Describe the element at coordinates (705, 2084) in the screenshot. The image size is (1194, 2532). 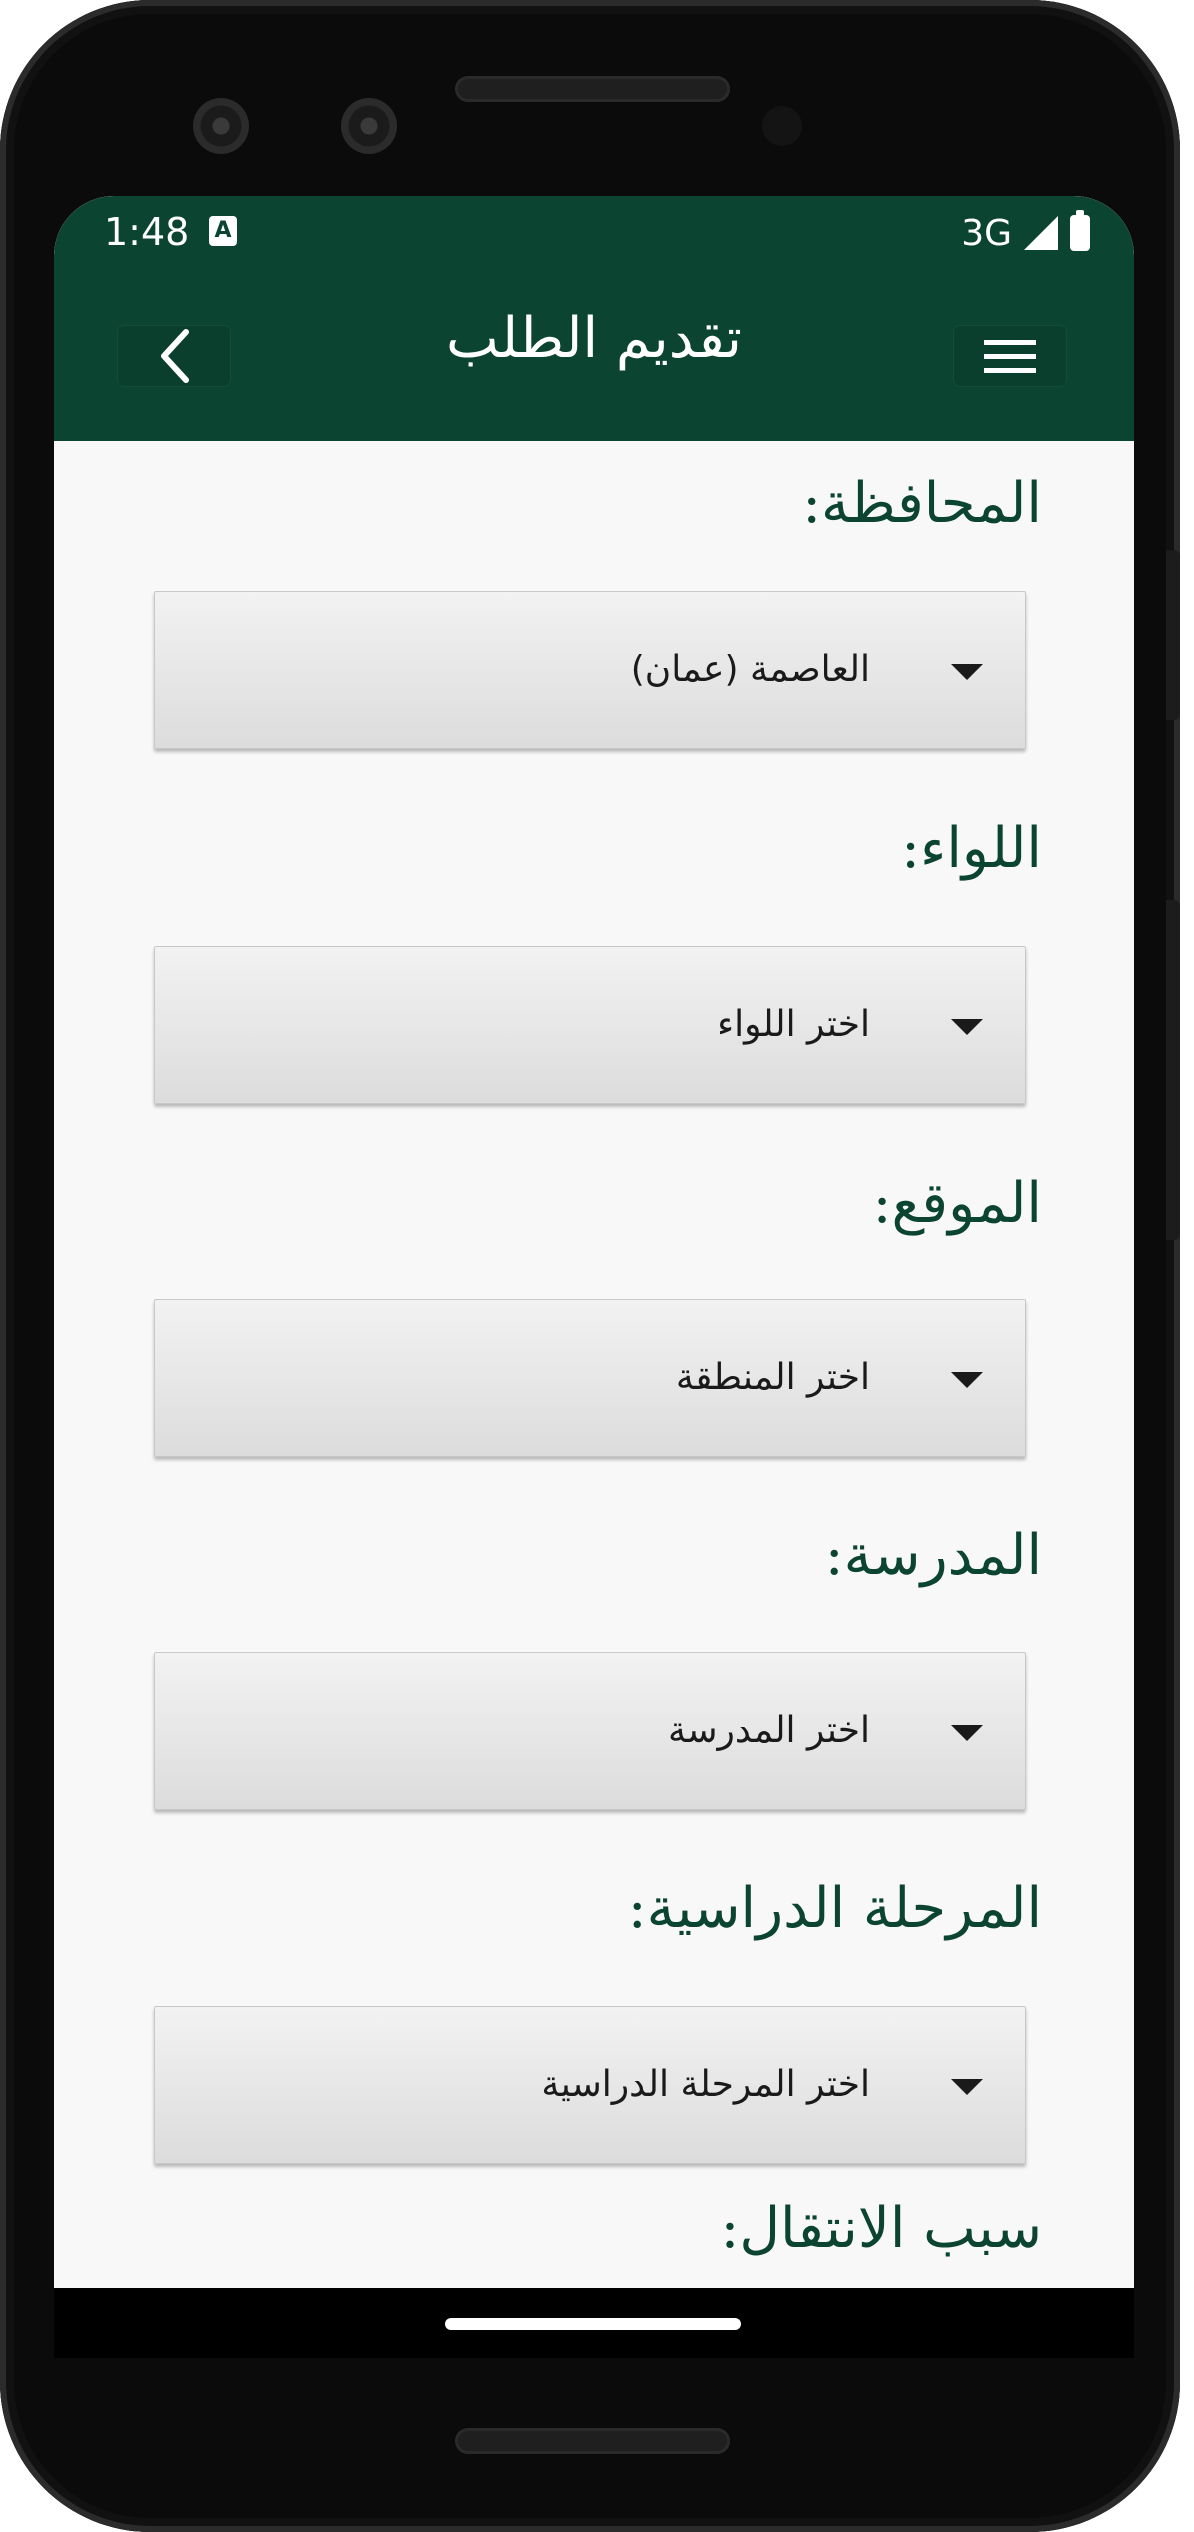
I see `grade-level-selected: اختر المرحلة الدراسية` at that location.